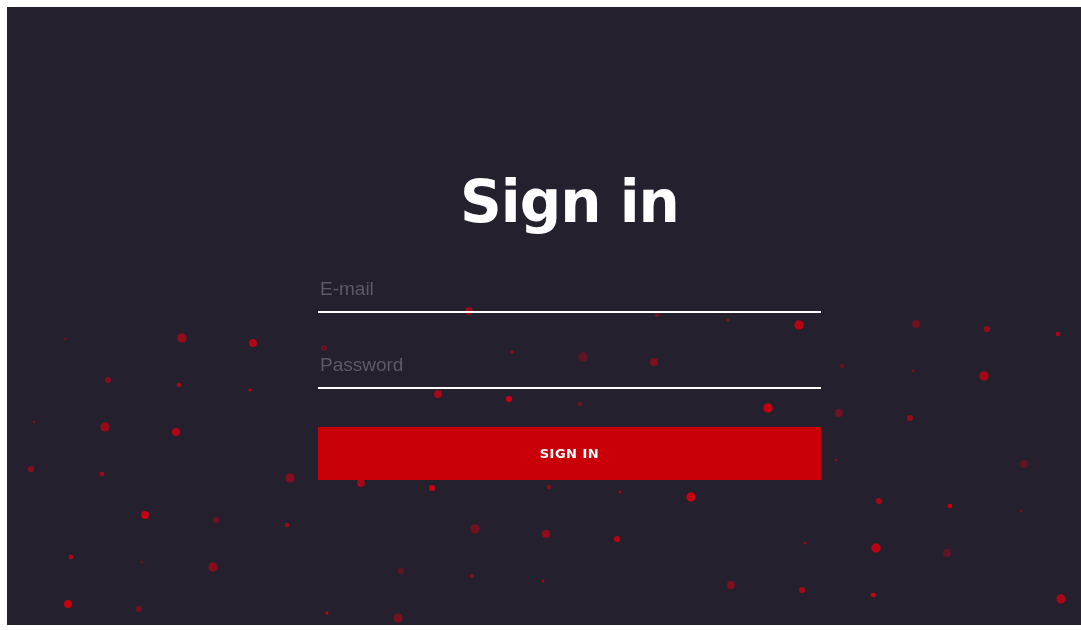  Describe the element at coordinates (569, 292) in the screenshot. I see `email-field: E-mail` at that location.